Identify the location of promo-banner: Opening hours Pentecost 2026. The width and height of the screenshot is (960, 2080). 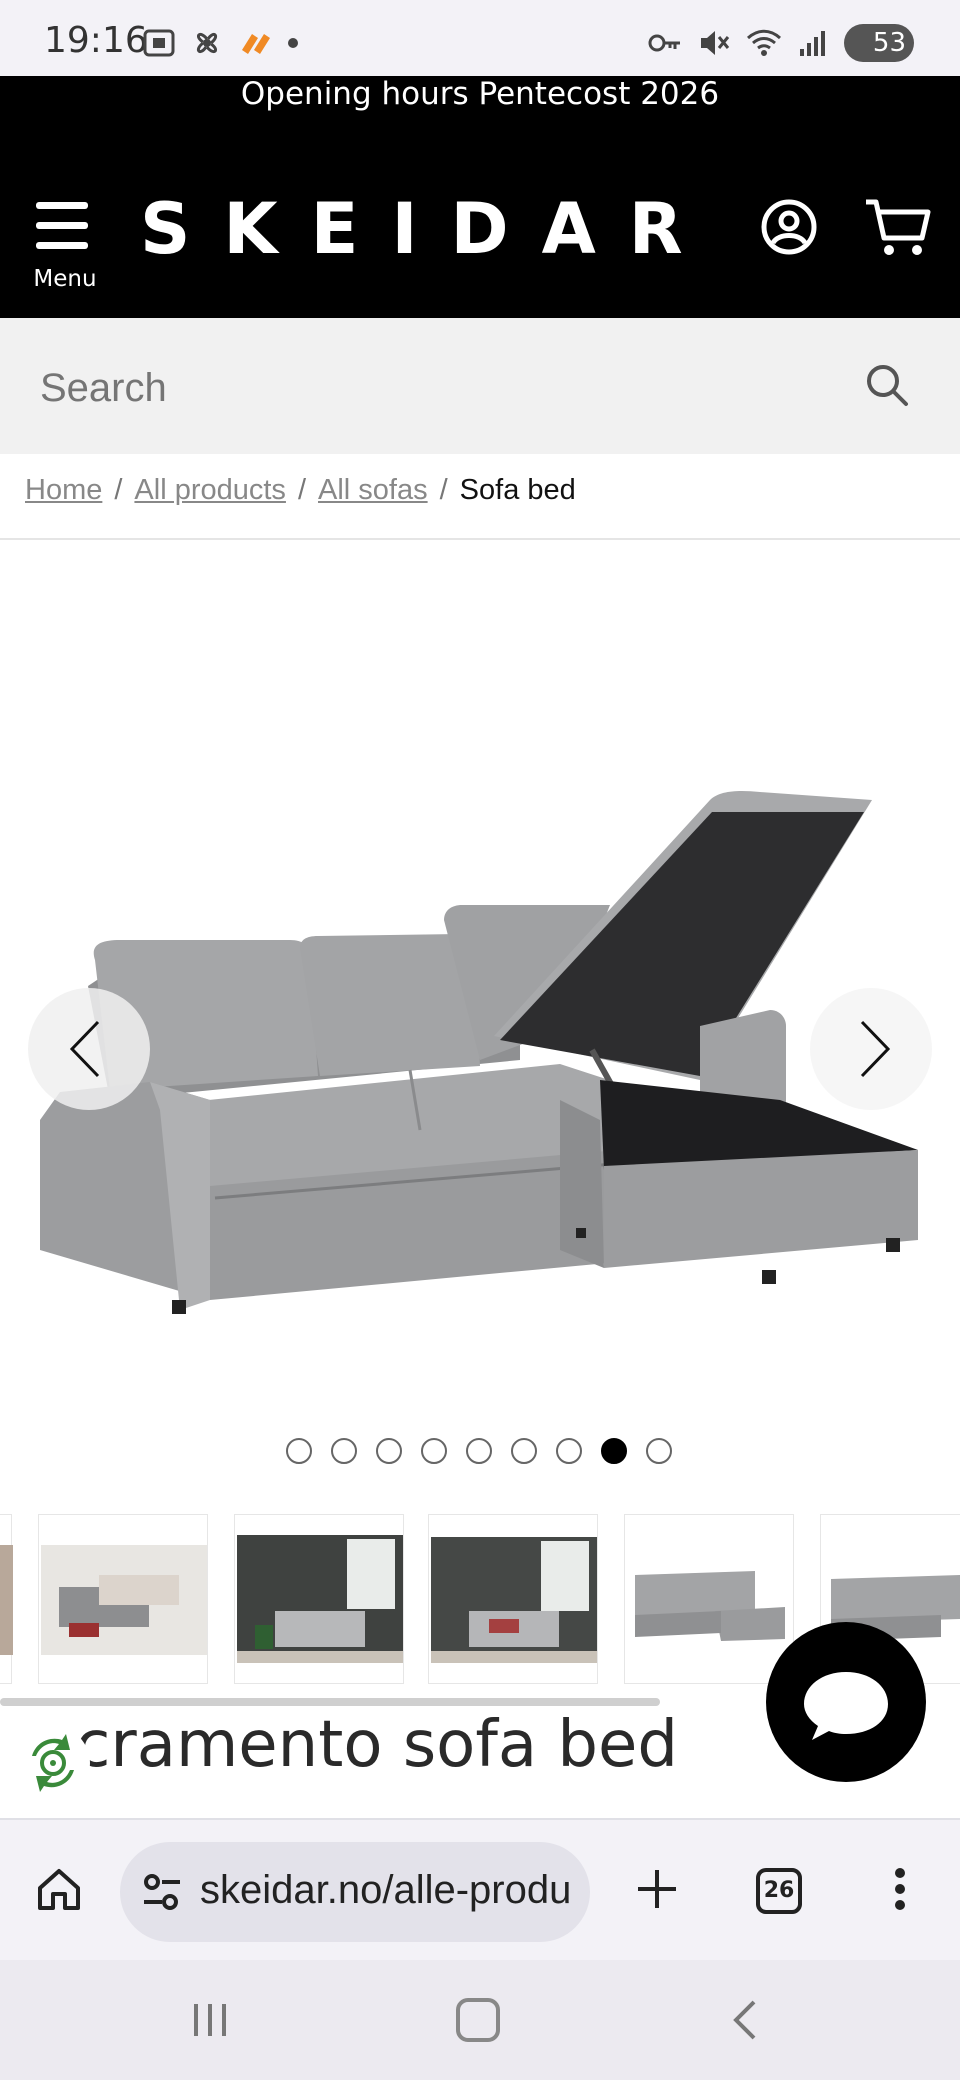
(480, 94).